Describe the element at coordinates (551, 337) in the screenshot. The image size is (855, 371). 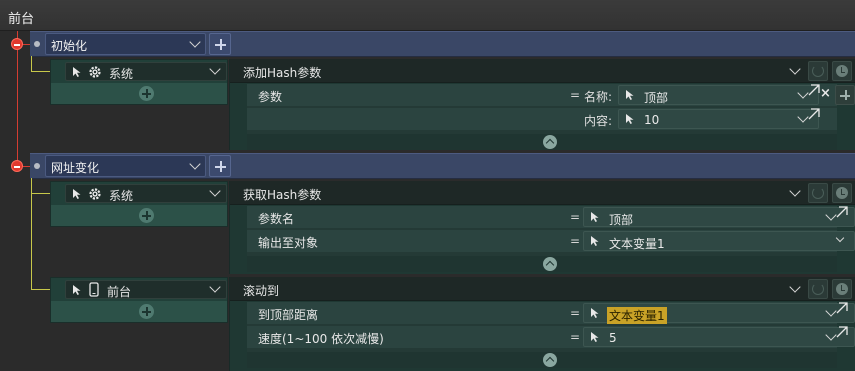
I see `param-row: 速度(1~100 依次减慢) = 5` at that location.